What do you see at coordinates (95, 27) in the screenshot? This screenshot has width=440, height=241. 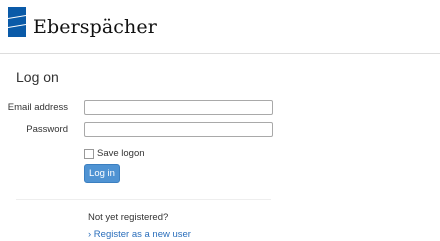 I see `brand-name: Eberspächer` at bounding box center [95, 27].